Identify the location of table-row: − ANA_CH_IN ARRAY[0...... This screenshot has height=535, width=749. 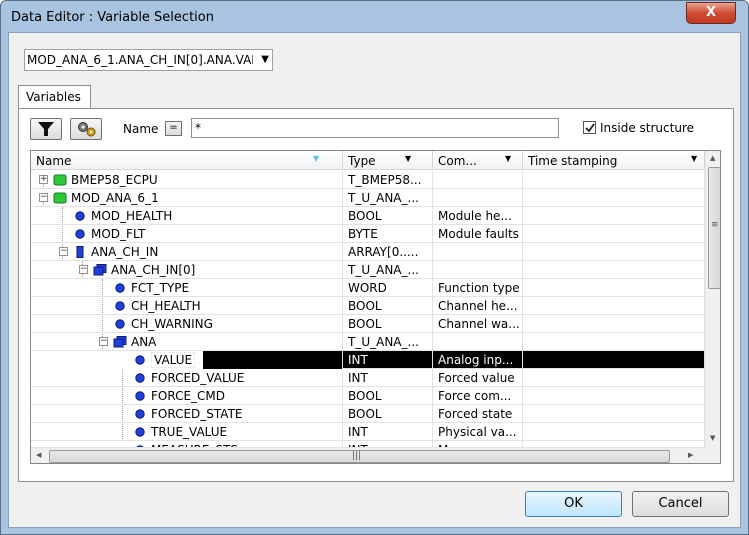
(368, 252).